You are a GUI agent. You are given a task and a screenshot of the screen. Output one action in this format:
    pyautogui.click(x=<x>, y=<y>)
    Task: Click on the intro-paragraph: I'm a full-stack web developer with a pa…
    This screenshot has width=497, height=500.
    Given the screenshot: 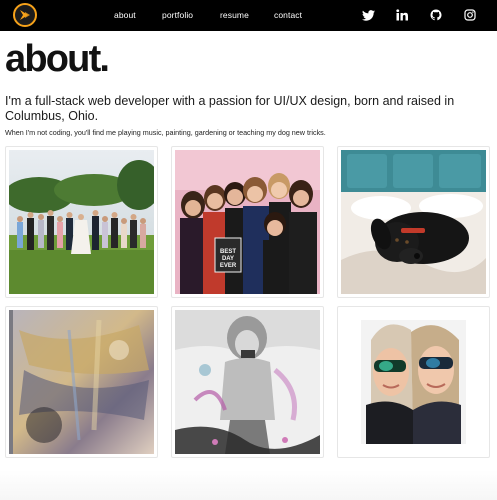 What is the action you would take?
    pyautogui.click(x=230, y=108)
    